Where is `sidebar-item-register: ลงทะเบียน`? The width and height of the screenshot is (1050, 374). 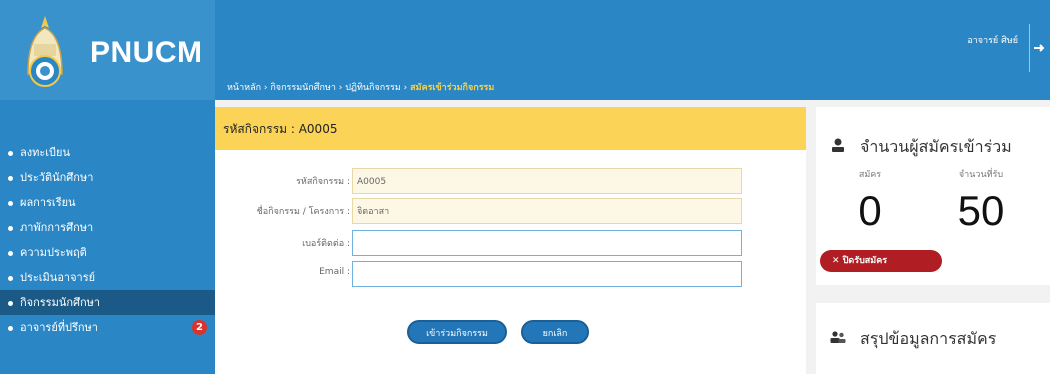 sidebar-item-register: ลงทะเบียน is located at coordinates (107, 152).